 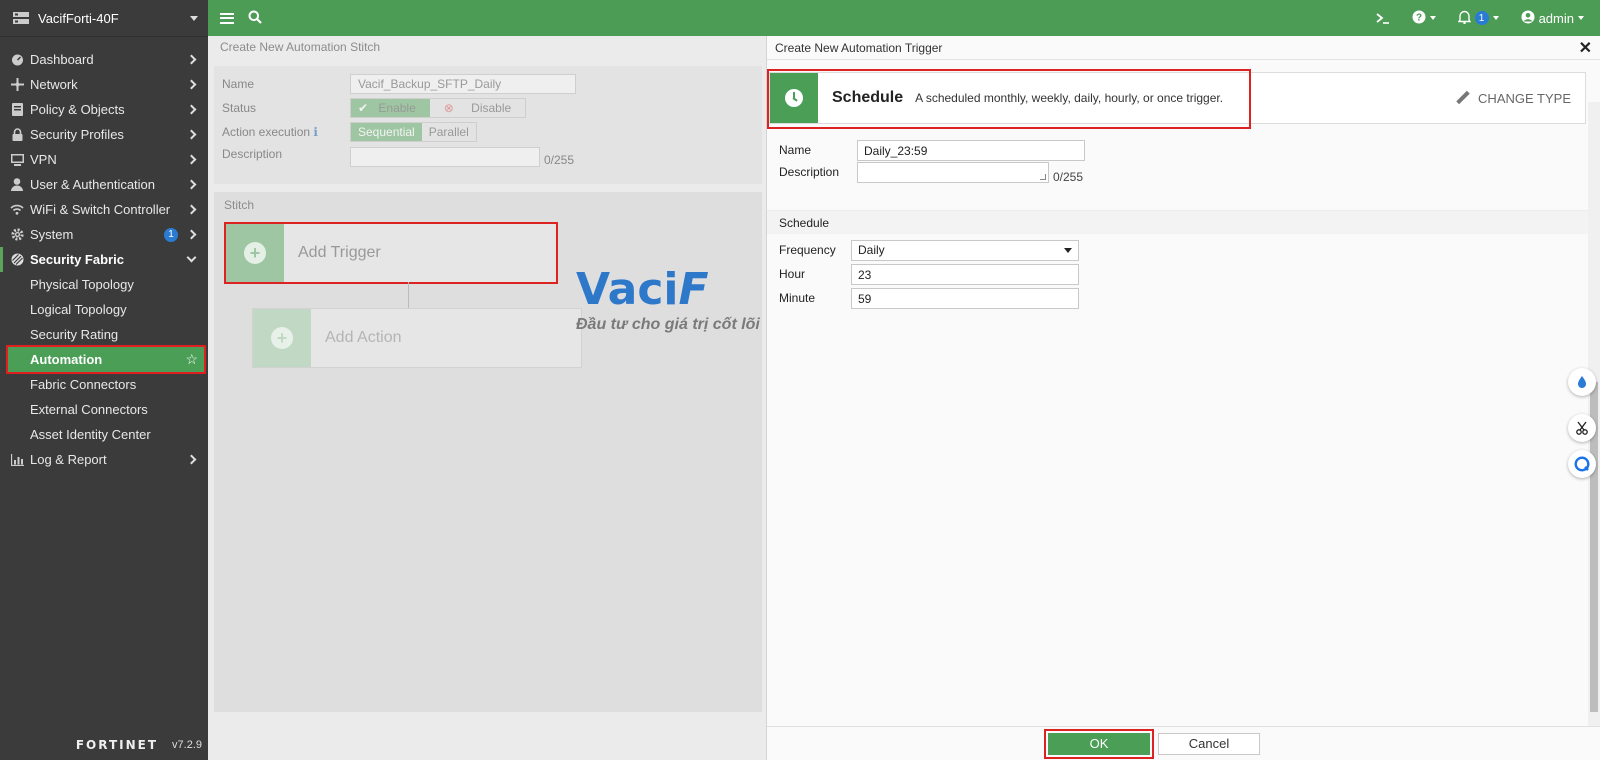 I want to click on sidebar-sub-asset-identity-center: Asset Identity Center, so click(x=104, y=434).